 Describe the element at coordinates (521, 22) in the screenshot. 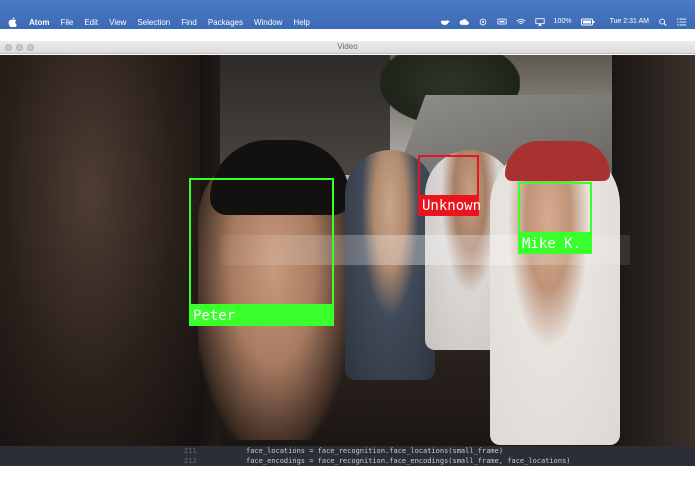

I see `wifi-icon` at that location.